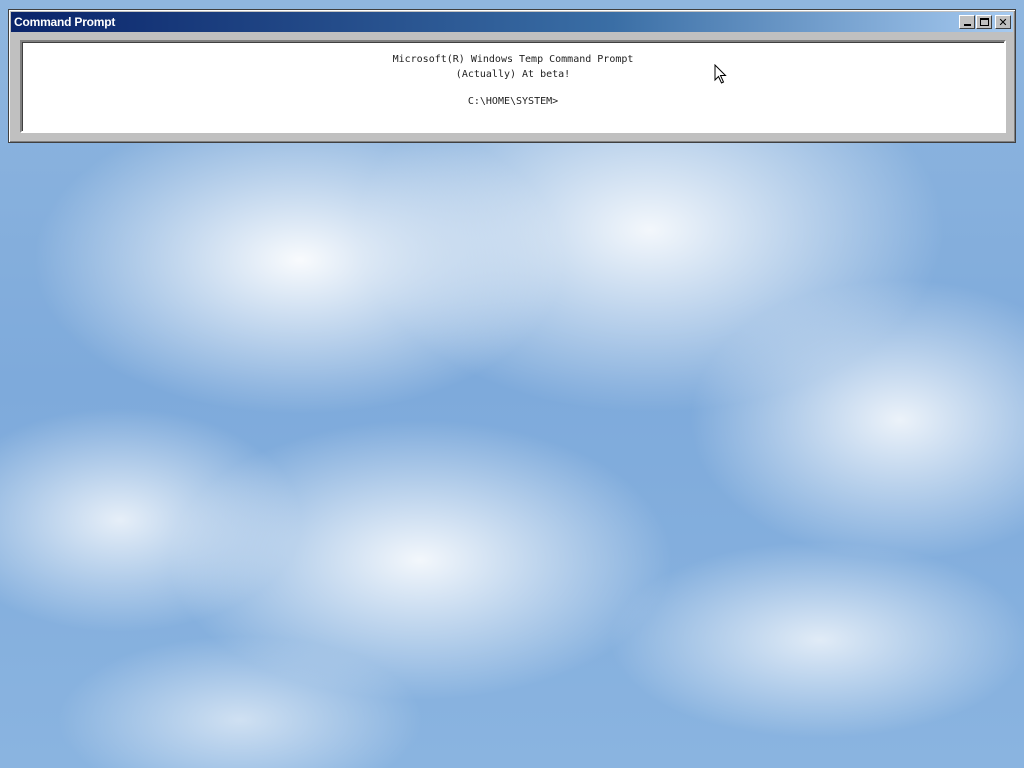 The height and width of the screenshot is (768, 1024). Describe the element at coordinates (513, 101) in the screenshot. I see `command-prompt-line: C:\HOME\SYSTEM>` at that location.